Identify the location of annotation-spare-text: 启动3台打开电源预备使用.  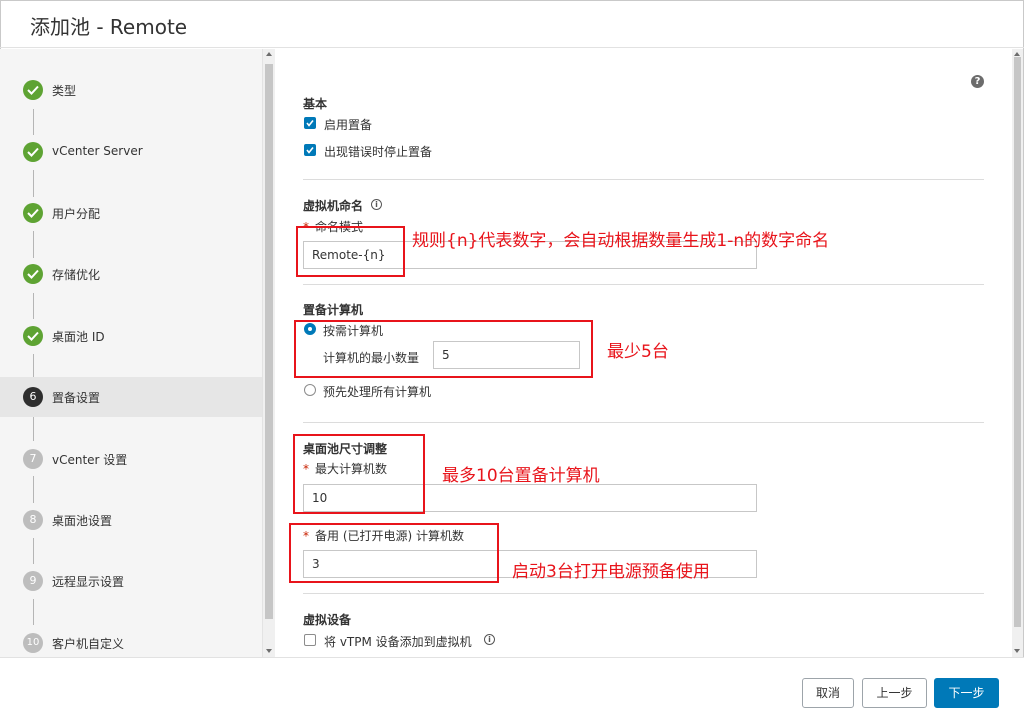
(611, 572).